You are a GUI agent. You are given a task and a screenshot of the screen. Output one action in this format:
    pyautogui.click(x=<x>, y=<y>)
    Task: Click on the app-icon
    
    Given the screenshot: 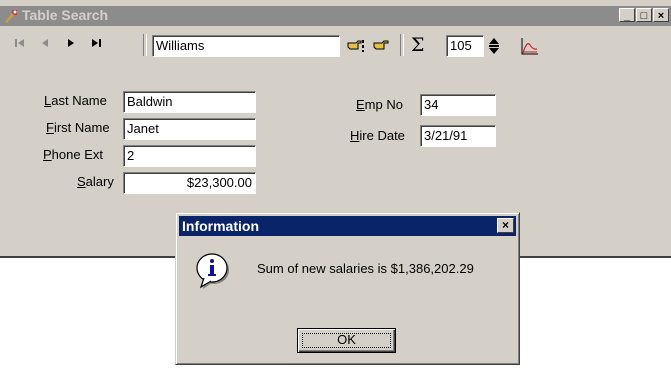 What is the action you would take?
    pyautogui.click(x=11, y=16)
    